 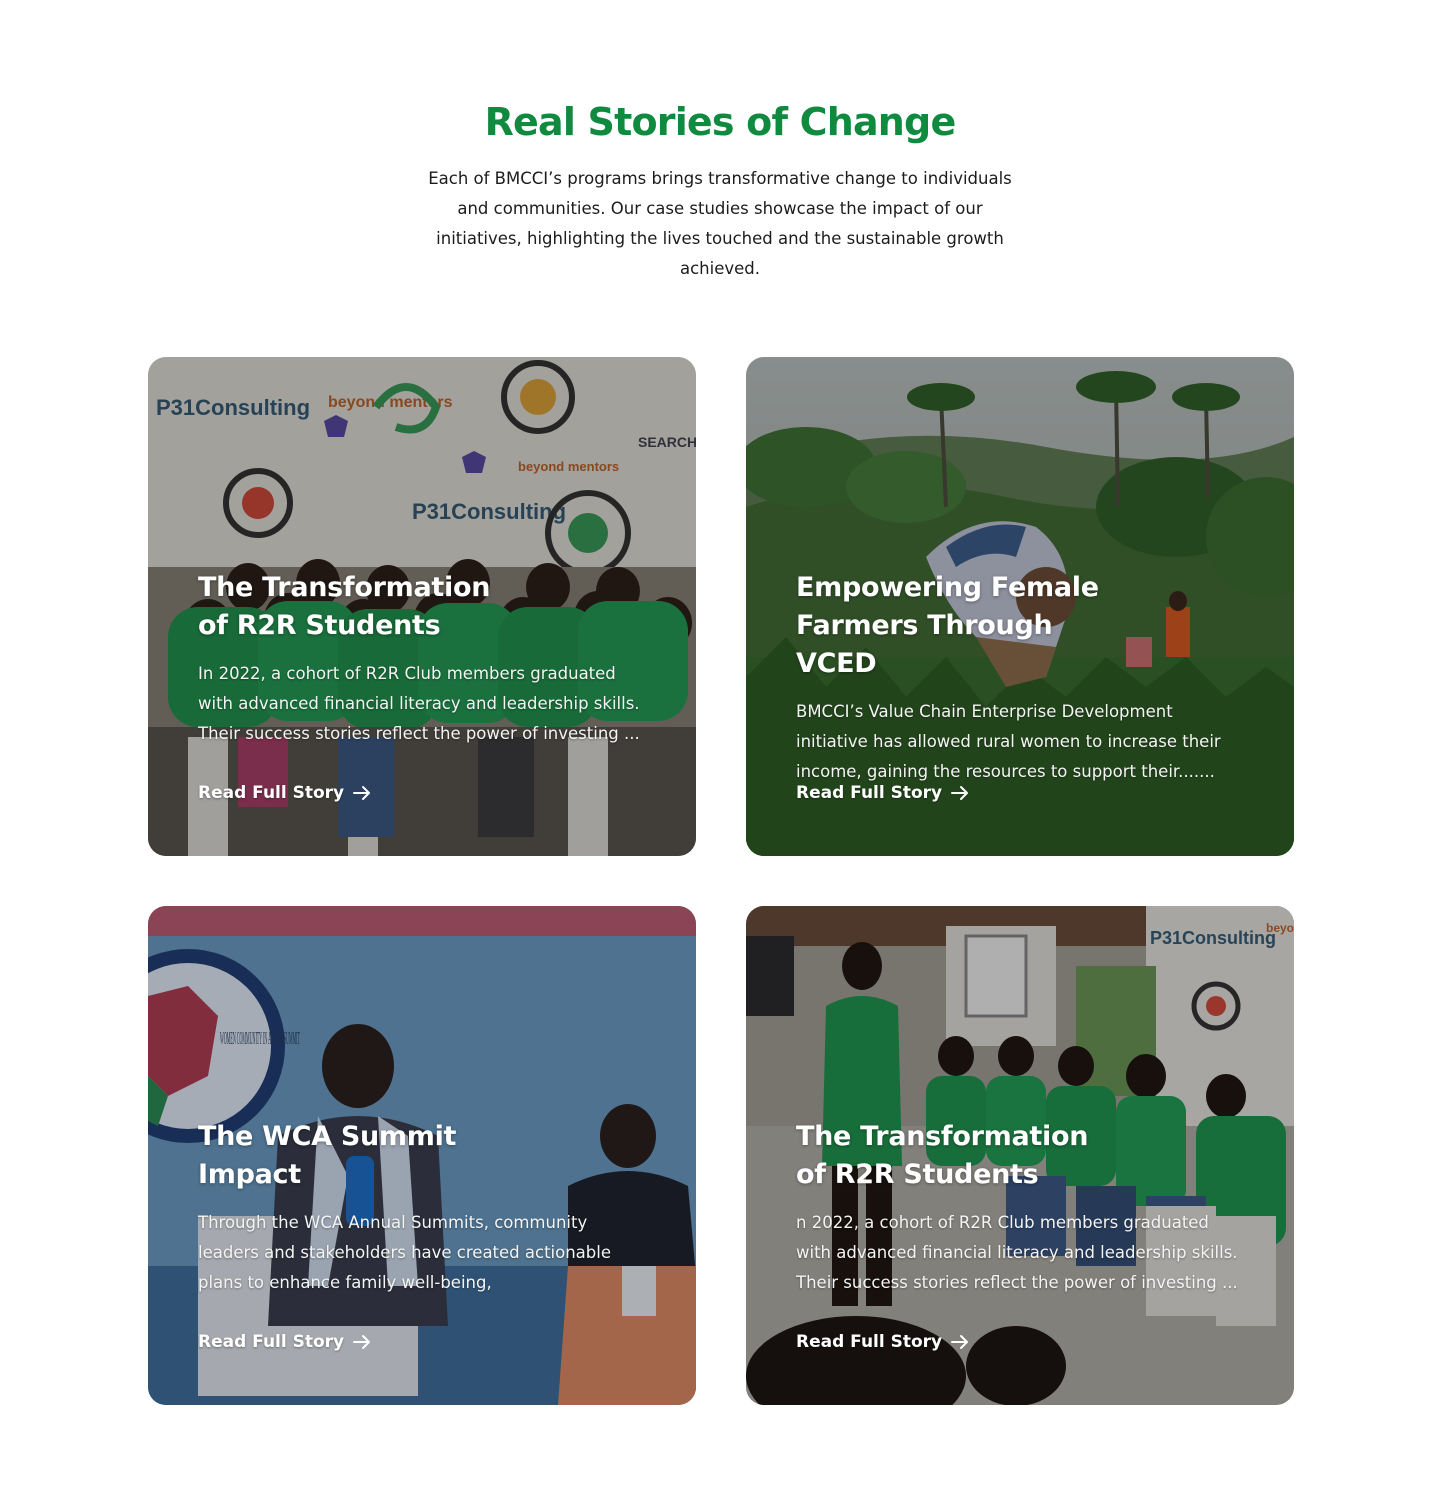 I want to click on section-title: Real Stories of Change, so click(x=720, y=122).